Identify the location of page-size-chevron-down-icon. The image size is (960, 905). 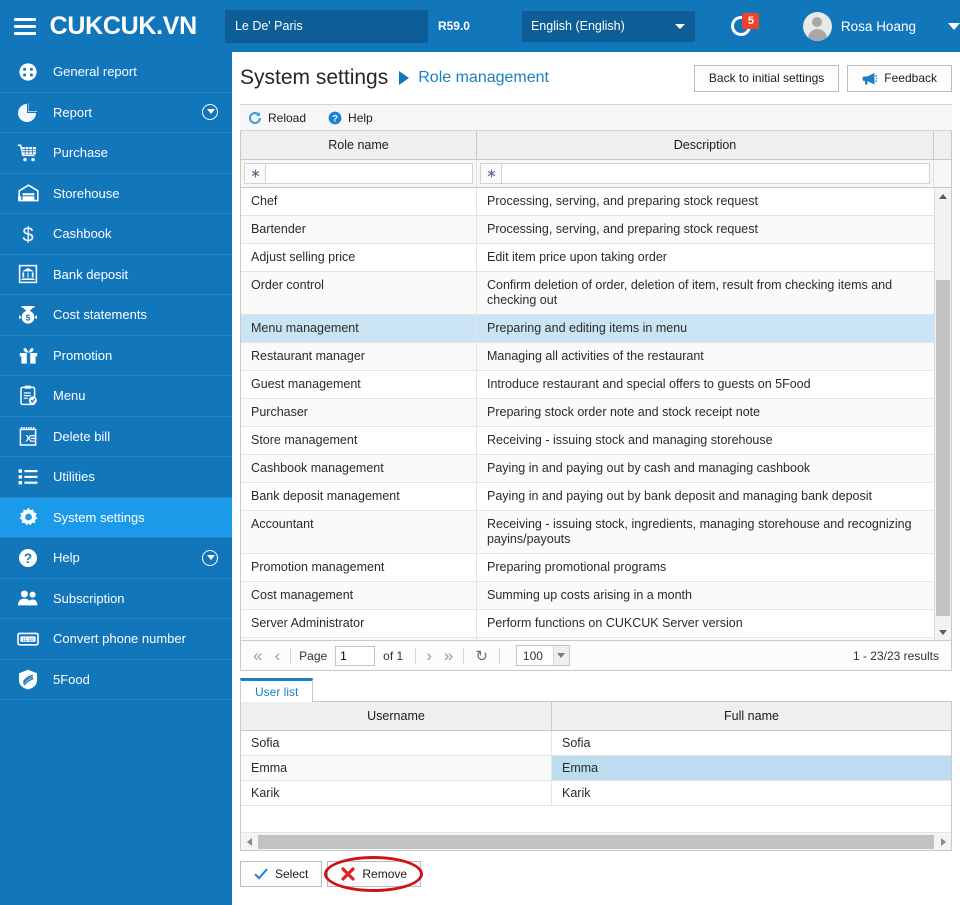
(560, 655).